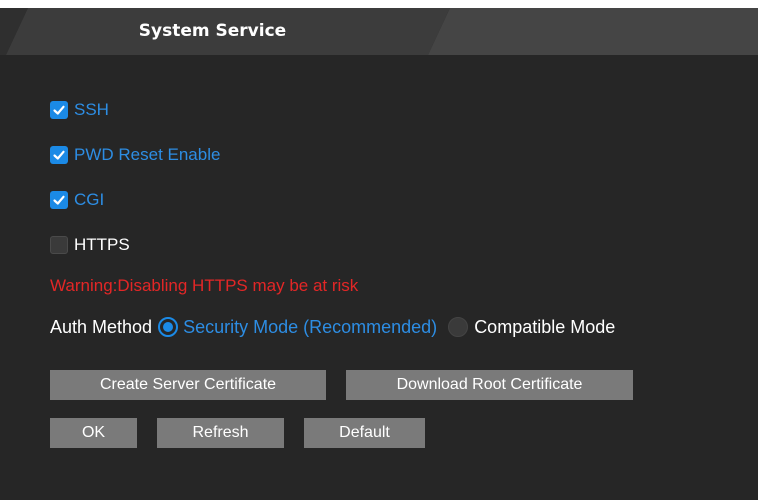  I want to click on download-root-certificate-button: Download Root Certificate, so click(489, 385).